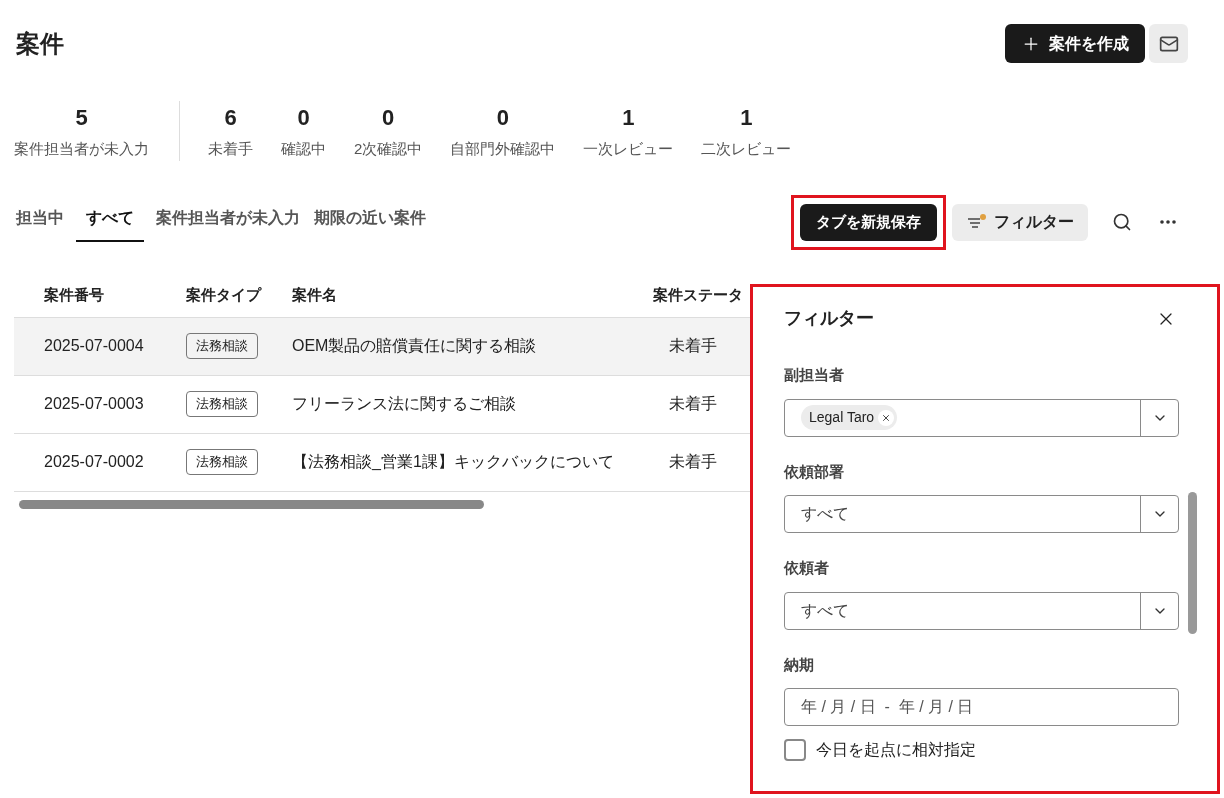 The image size is (1224, 798). Describe the element at coordinates (1122, 222) in the screenshot. I see `search-icon` at that location.